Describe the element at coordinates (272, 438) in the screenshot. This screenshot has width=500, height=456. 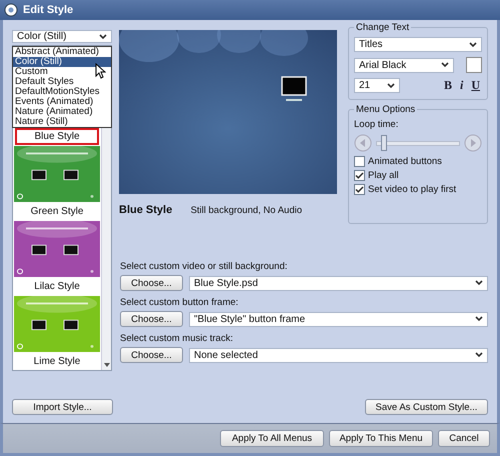
I see `footer-button: Apply To All Menus` at that location.